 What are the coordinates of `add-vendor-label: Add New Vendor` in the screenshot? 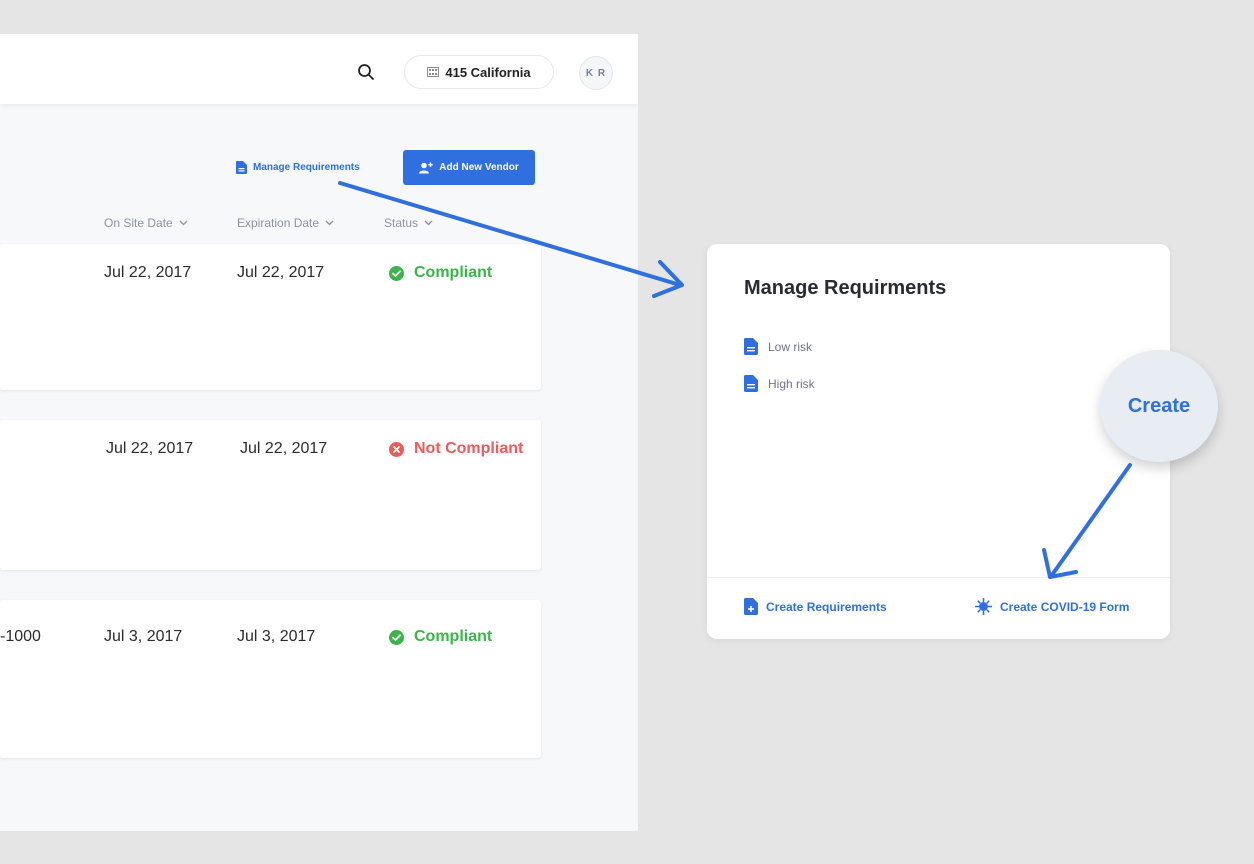 It's located at (479, 167).